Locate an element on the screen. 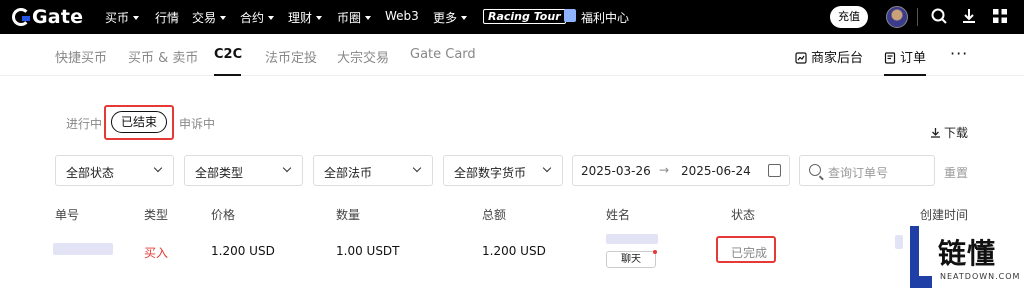 The width and height of the screenshot is (1024, 294). status-tab-in-progress: 进行中 is located at coordinates (84, 123).